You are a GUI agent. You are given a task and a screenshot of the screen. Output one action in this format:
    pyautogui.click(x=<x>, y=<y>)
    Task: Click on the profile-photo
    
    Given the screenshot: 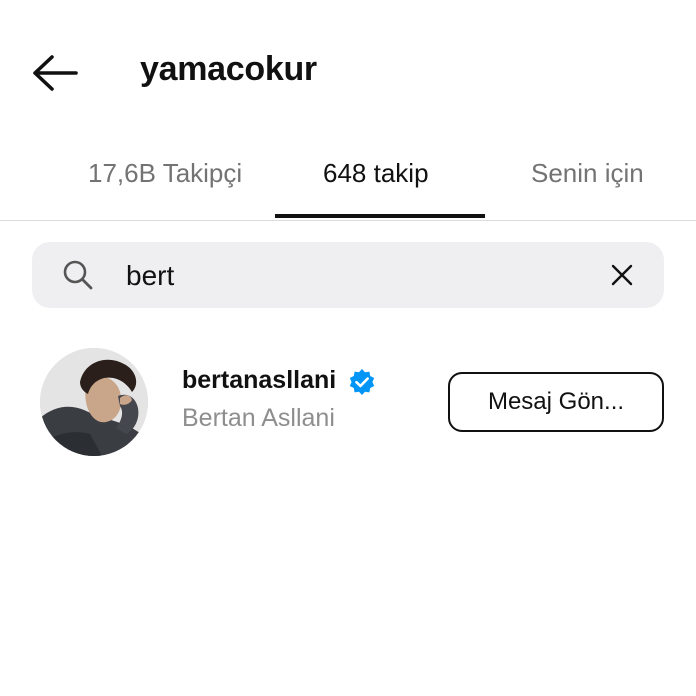 What is the action you would take?
    pyautogui.click(x=94, y=402)
    